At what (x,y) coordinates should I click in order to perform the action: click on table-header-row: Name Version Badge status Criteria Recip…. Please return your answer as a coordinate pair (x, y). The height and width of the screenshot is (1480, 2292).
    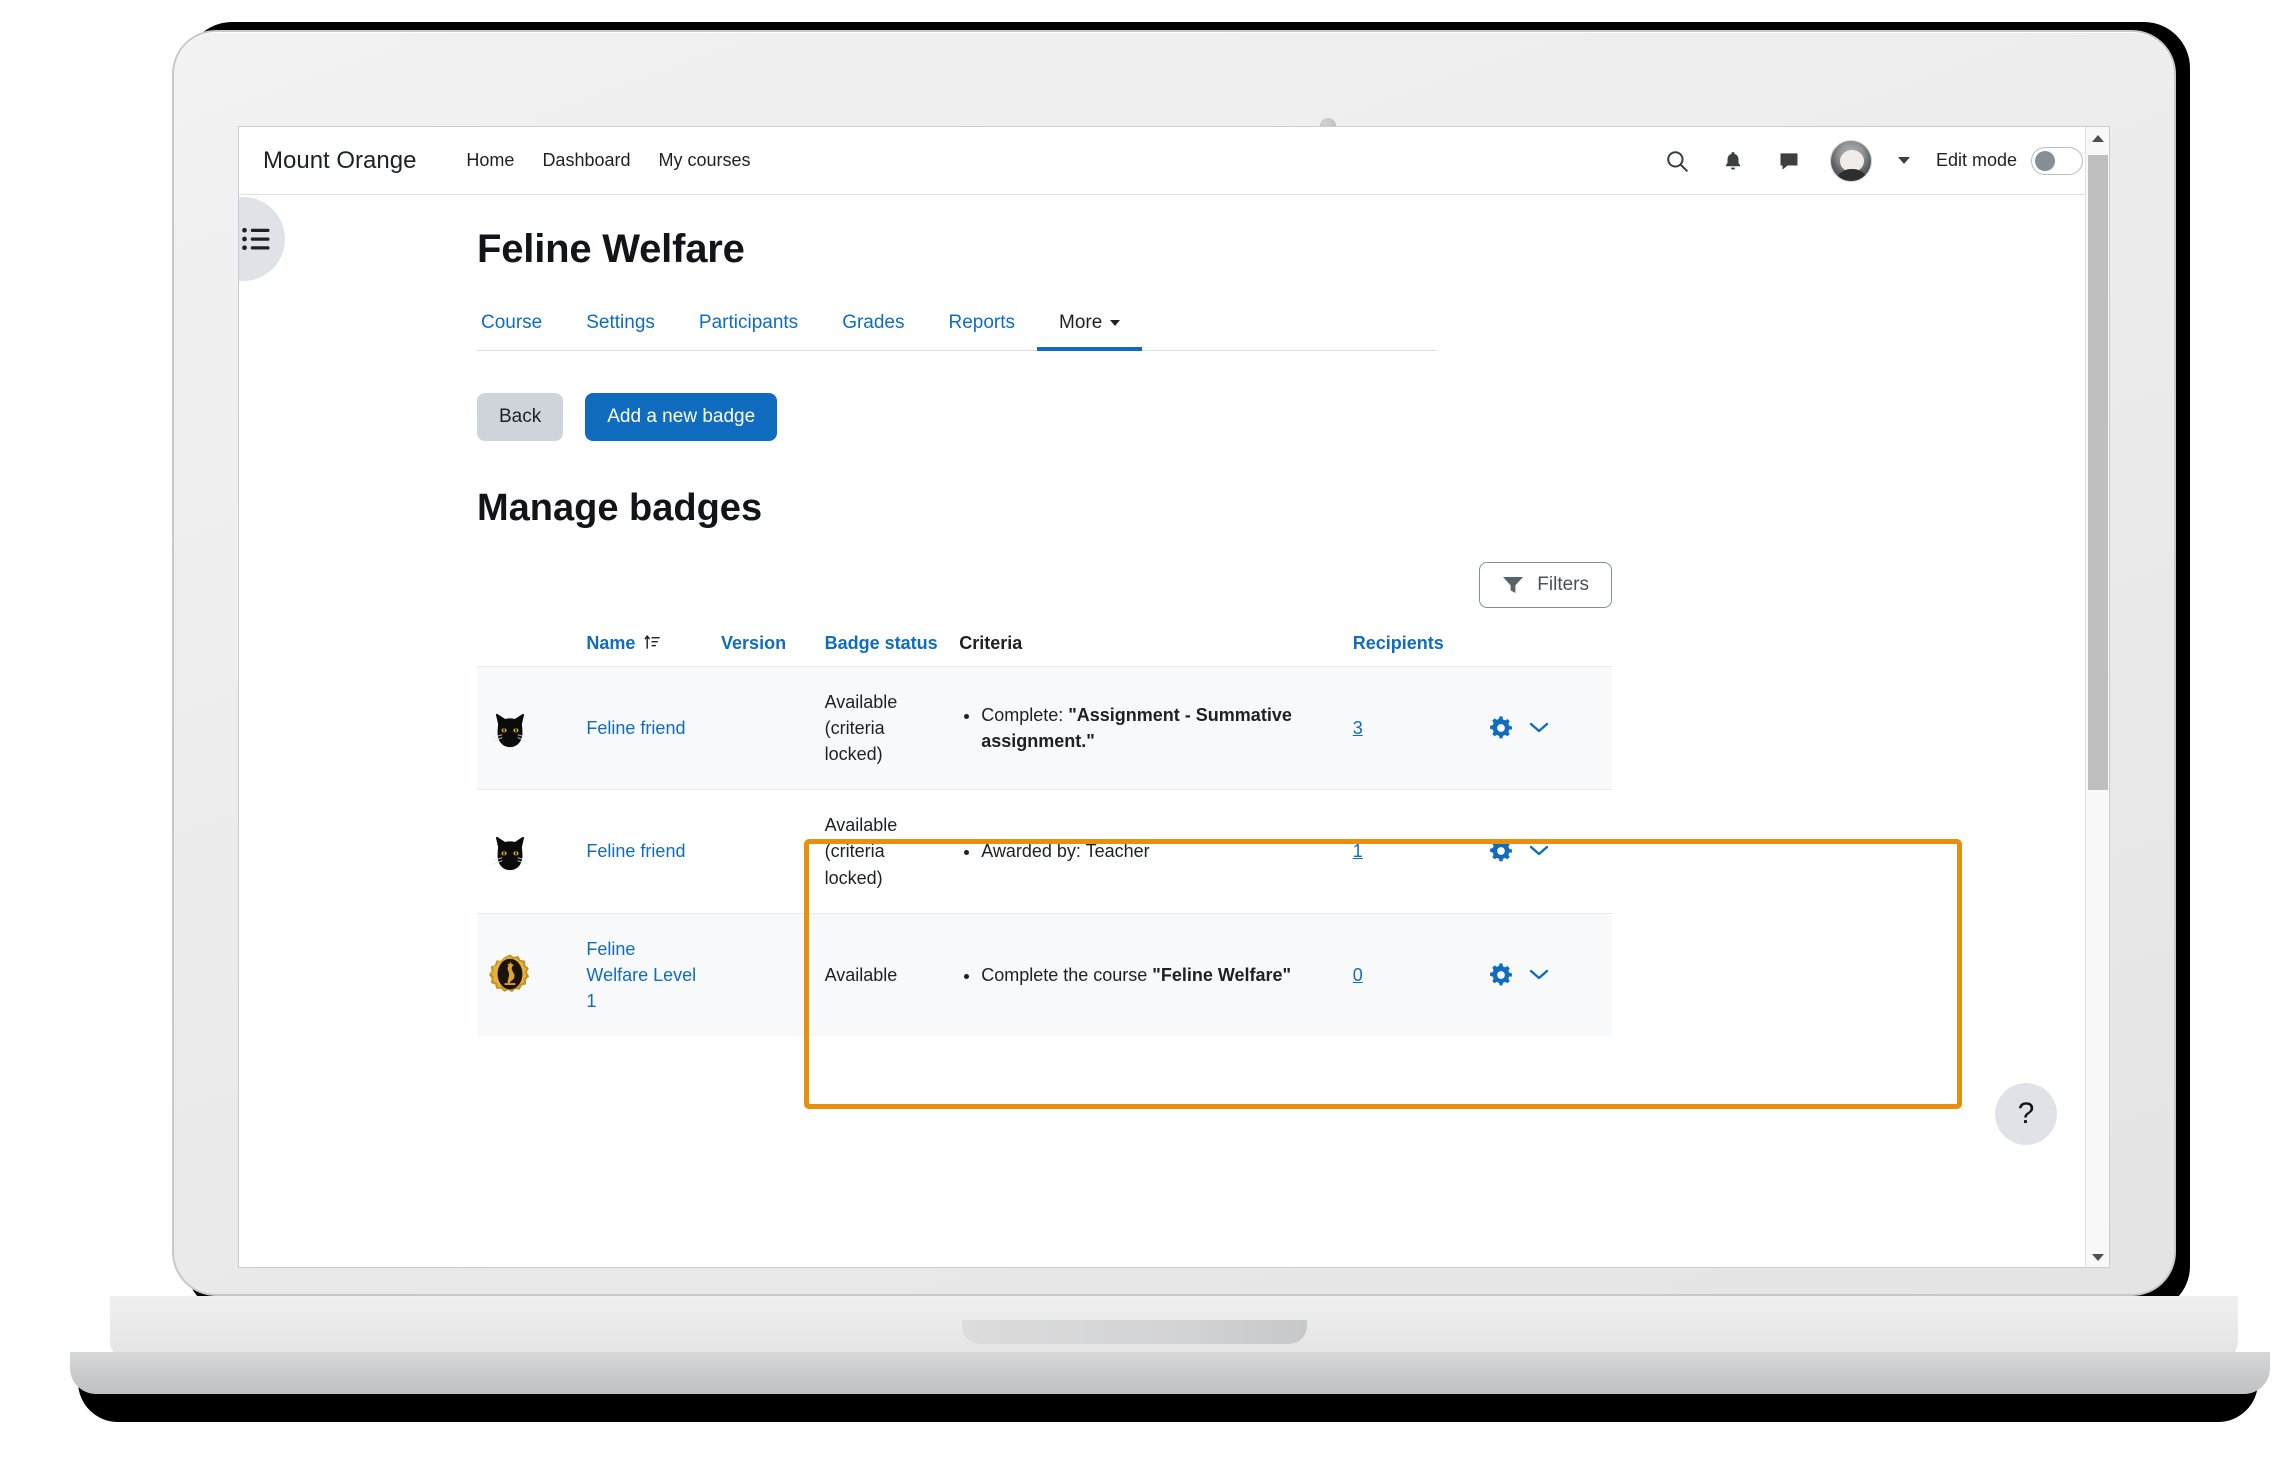
    Looking at the image, I should click on (1044, 649).